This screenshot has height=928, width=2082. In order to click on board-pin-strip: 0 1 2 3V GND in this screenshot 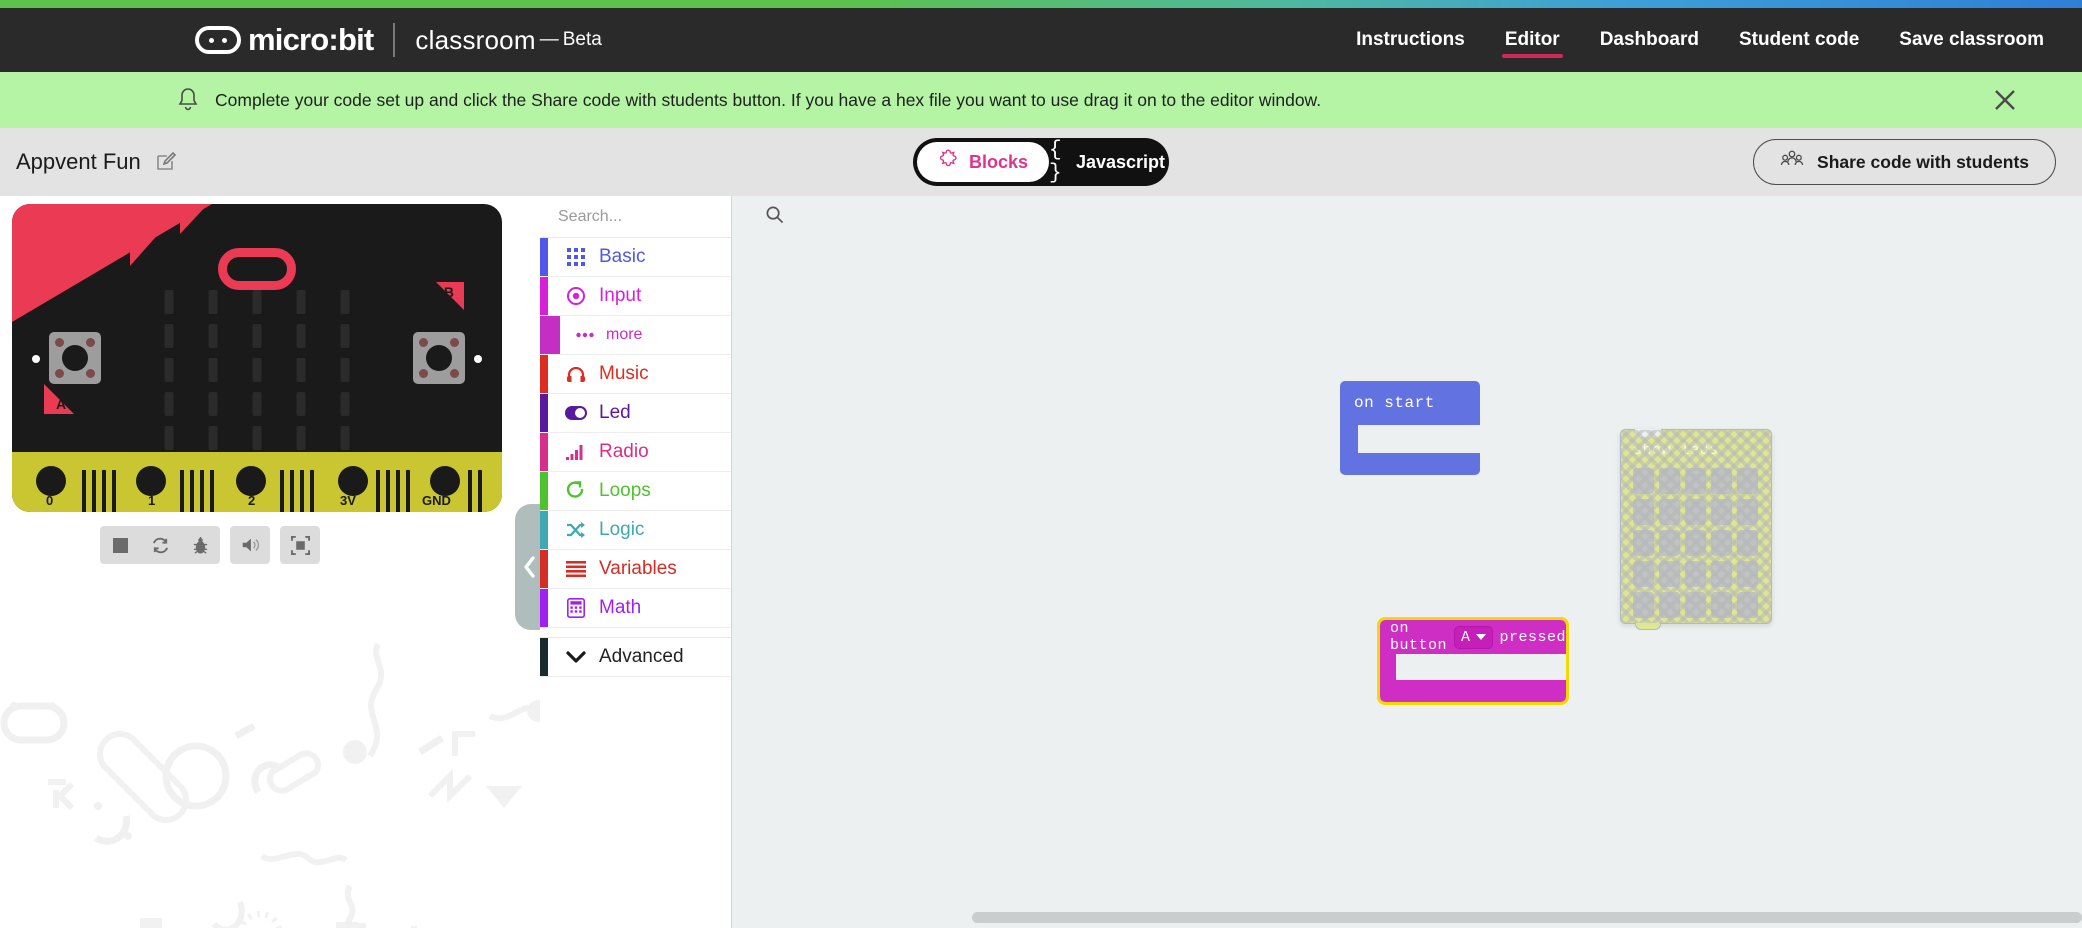, I will do `click(257, 482)`.